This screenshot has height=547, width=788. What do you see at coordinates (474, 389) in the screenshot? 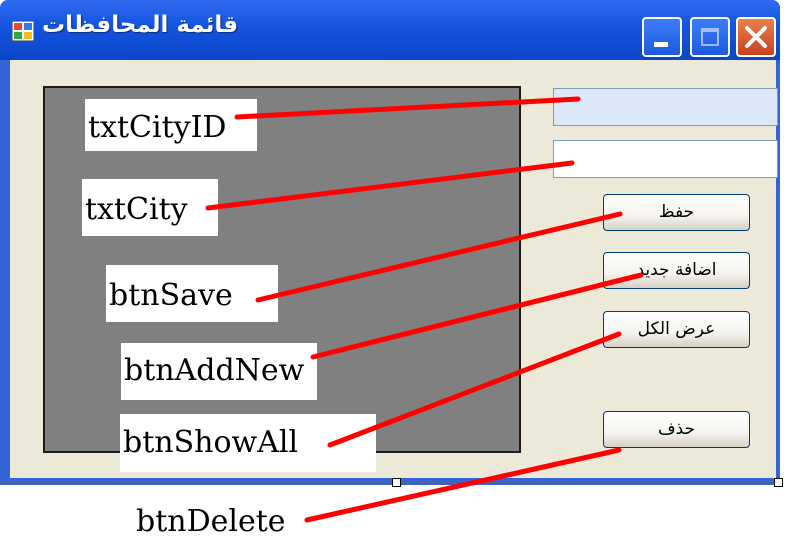
I see `annotation-line-show-all` at bounding box center [474, 389].